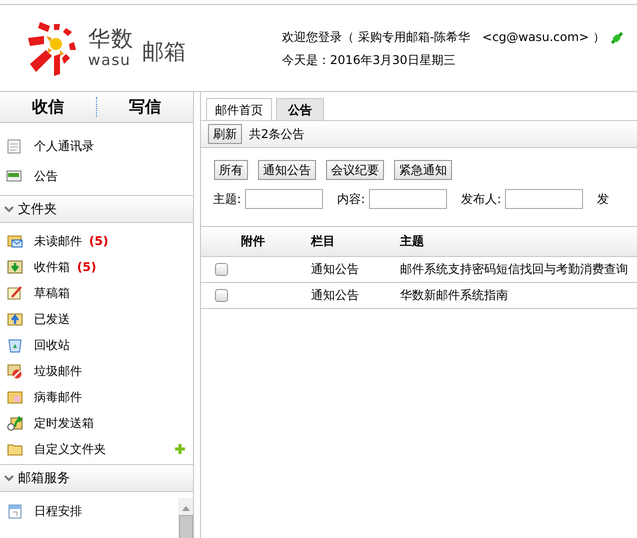 This screenshot has height=538, width=637. What do you see at coordinates (164, 53) in the screenshot?
I see `product-name: 邮箱` at bounding box center [164, 53].